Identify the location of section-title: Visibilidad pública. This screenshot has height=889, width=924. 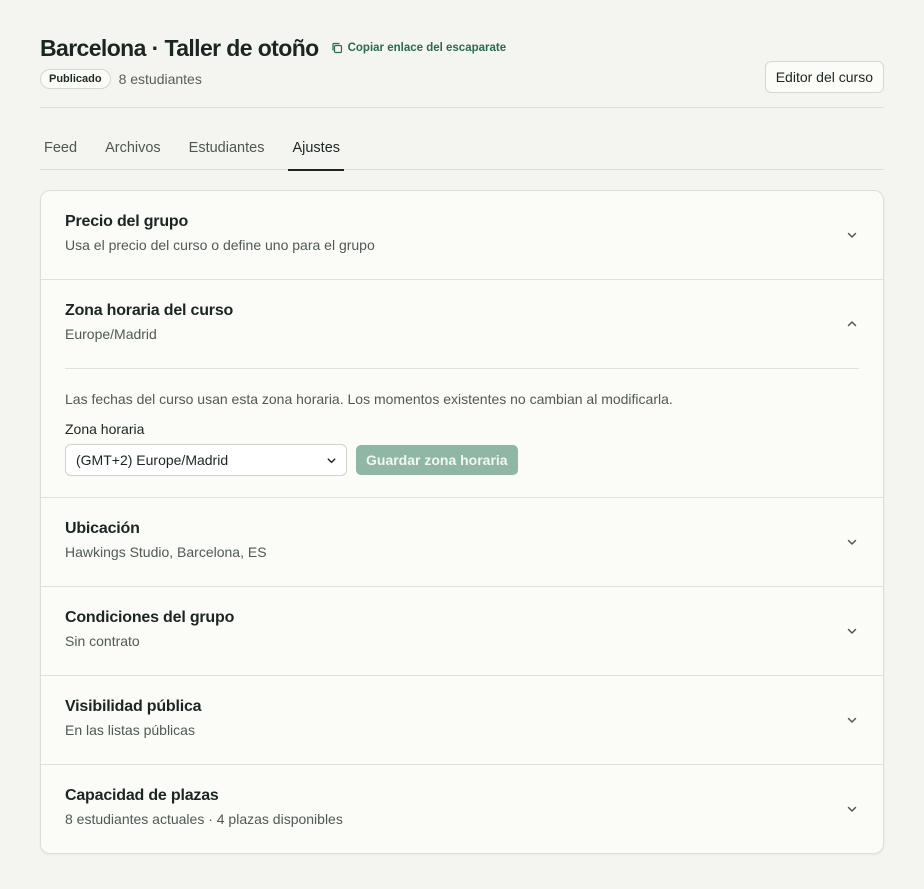
(133, 706).